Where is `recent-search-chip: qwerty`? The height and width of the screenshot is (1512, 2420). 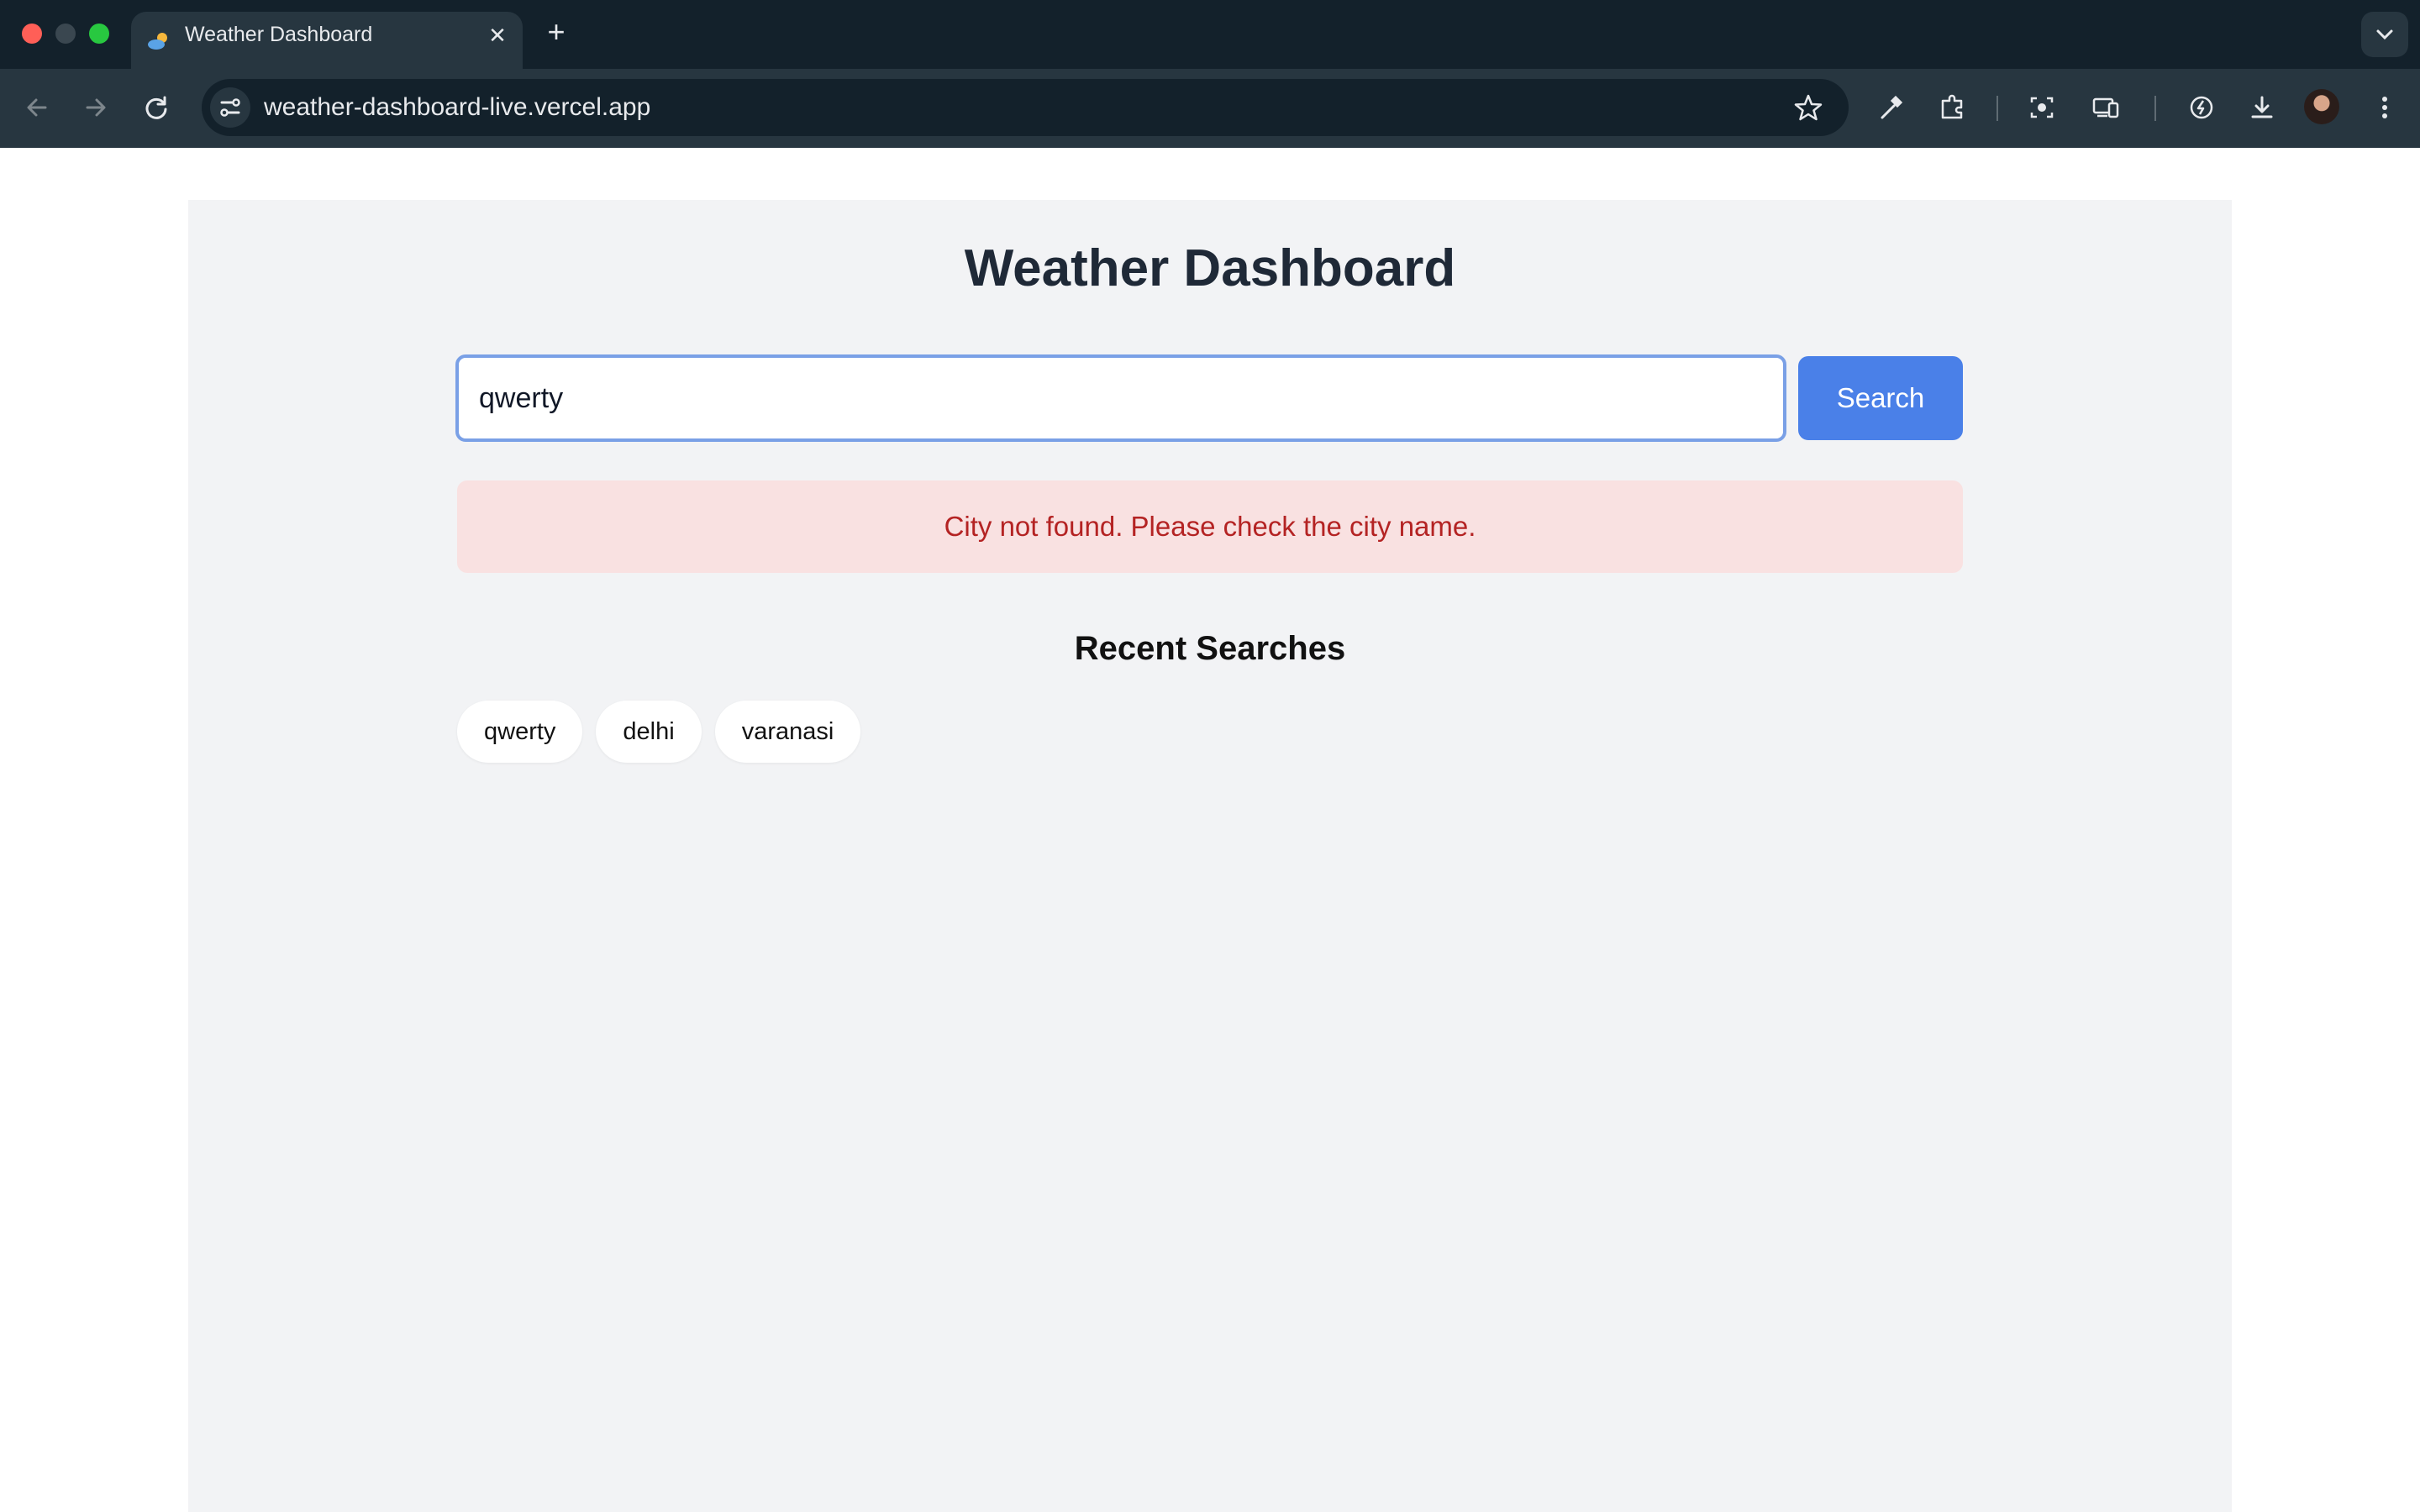 recent-search-chip: qwerty is located at coordinates (520, 732).